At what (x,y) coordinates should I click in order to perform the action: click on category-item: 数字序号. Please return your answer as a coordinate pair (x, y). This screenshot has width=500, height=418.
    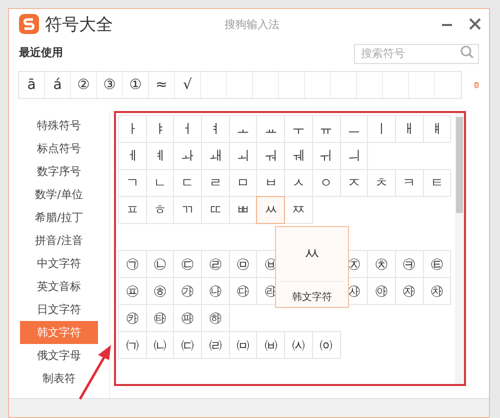
    Looking at the image, I should click on (59, 171).